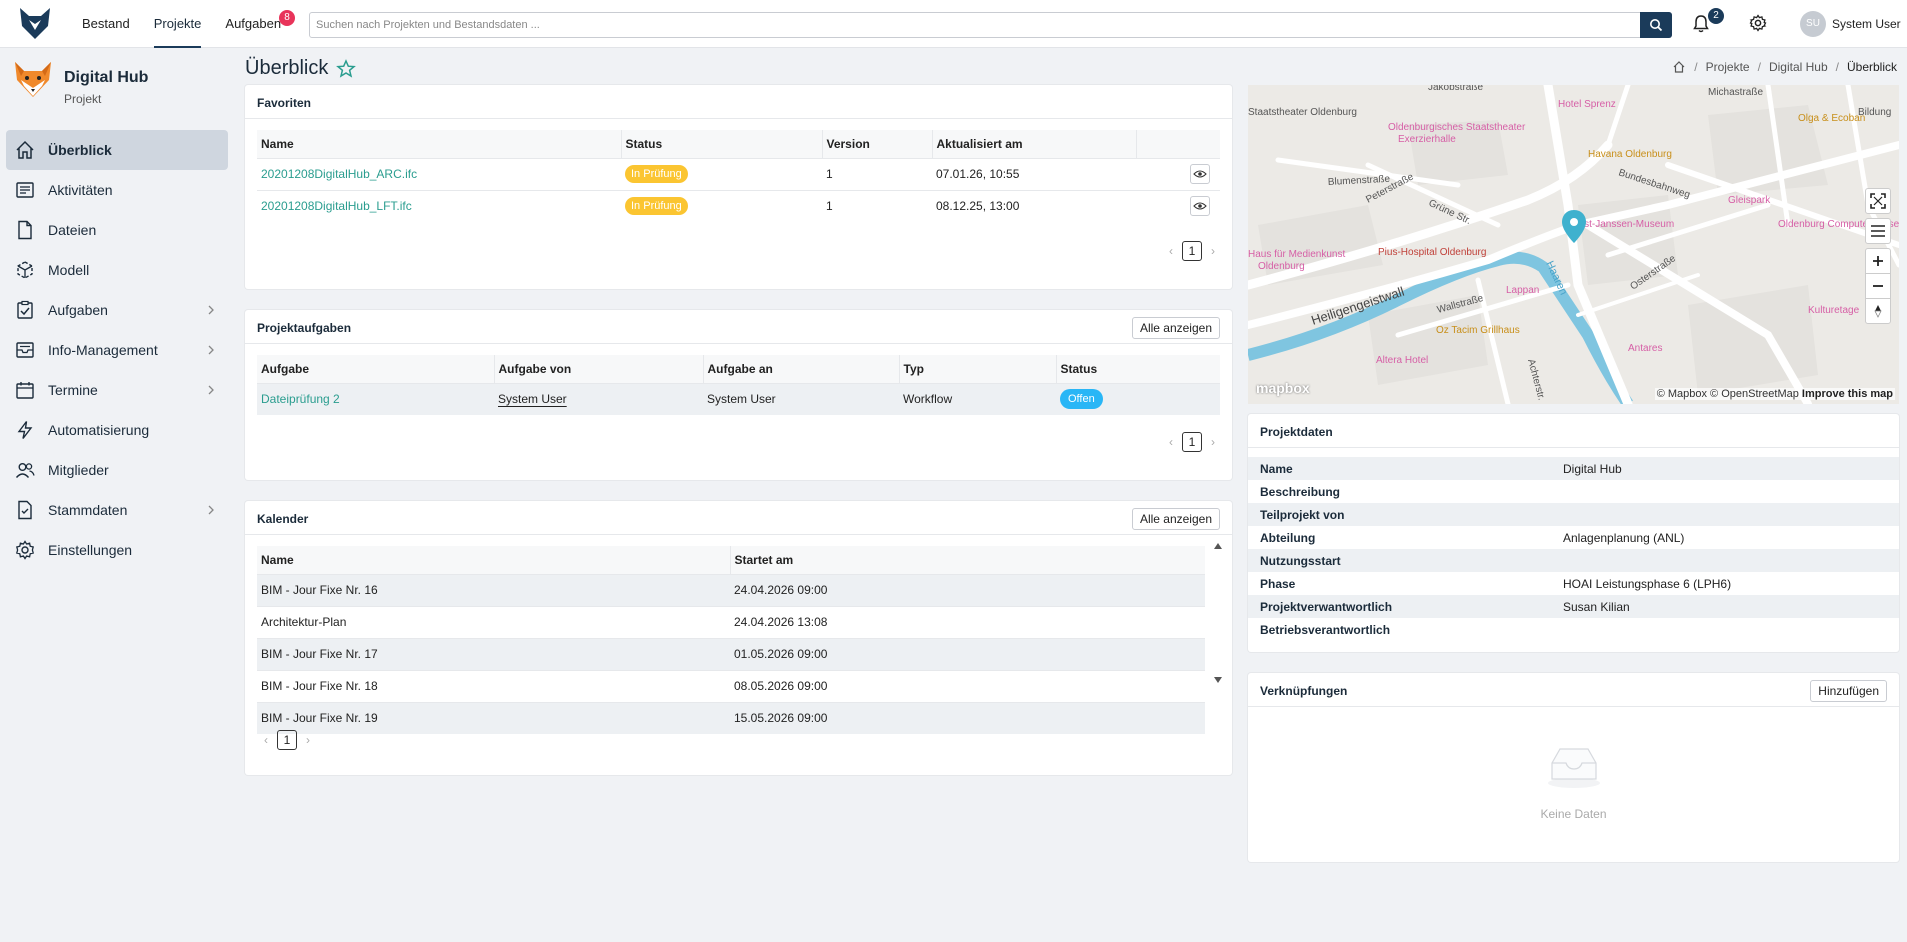 Image resolution: width=1907 pixels, height=942 pixels. I want to click on breadcrumb-projekte: Projekte, so click(1728, 67).